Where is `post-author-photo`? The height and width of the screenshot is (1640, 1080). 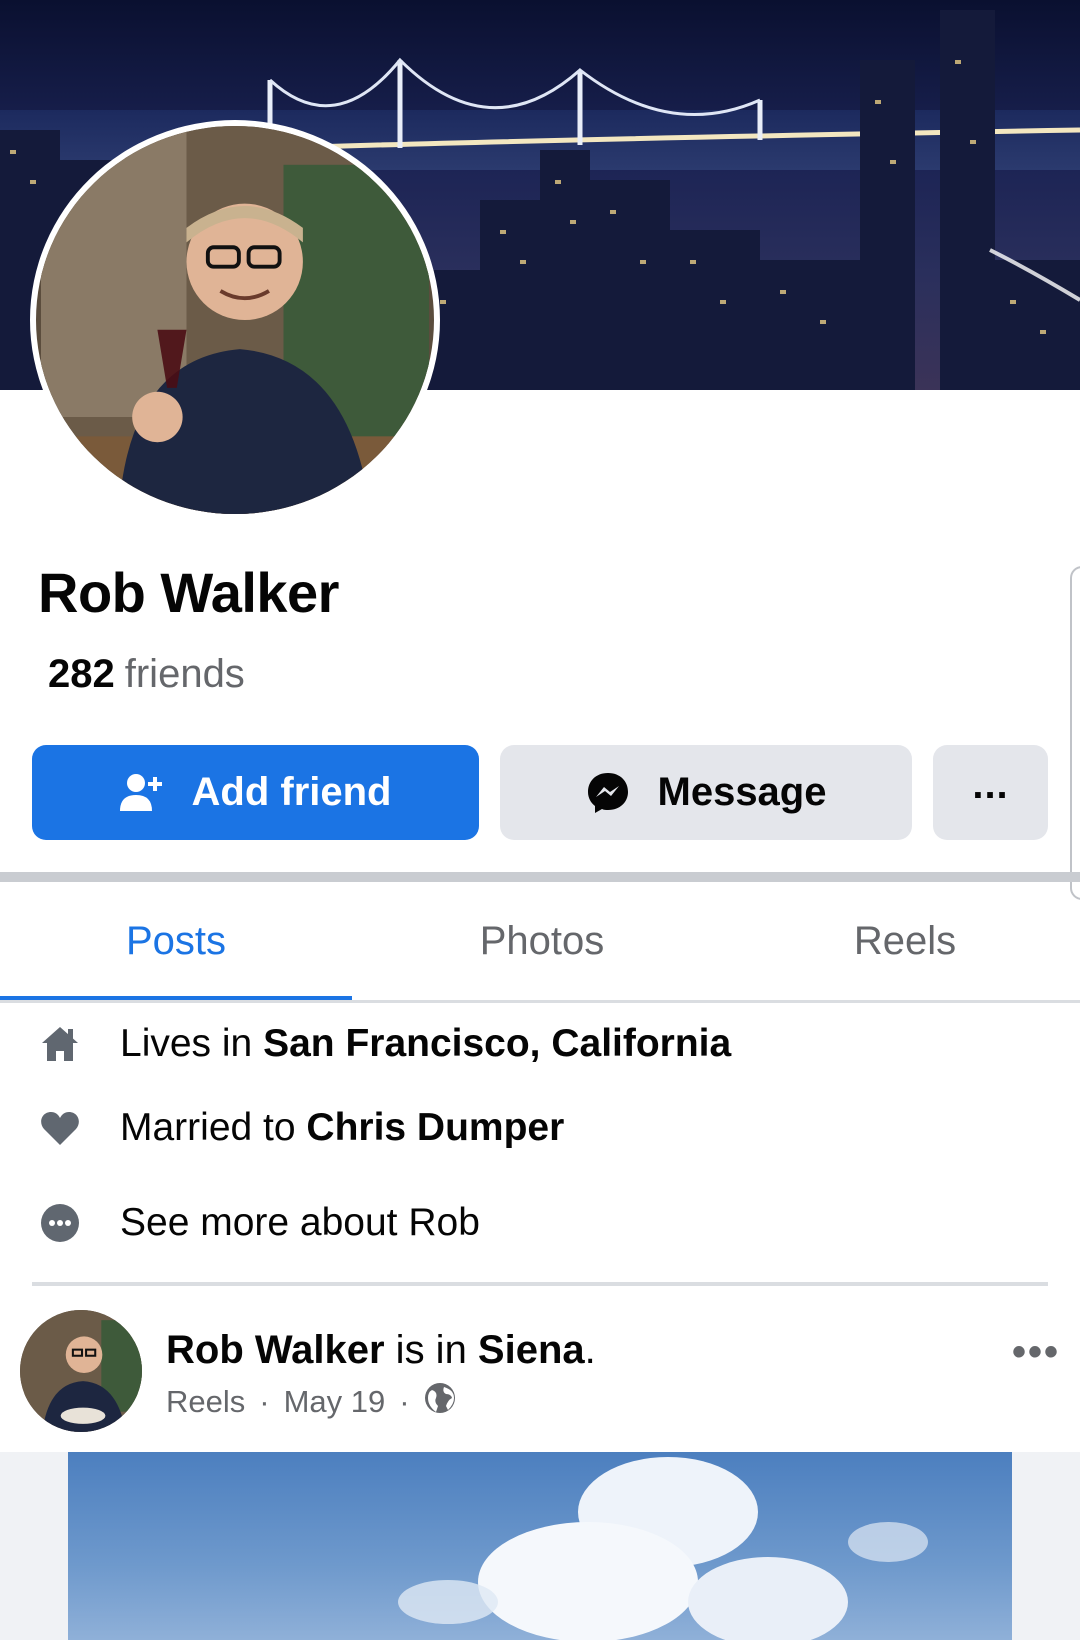 post-author-photo is located at coordinates (81, 1371).